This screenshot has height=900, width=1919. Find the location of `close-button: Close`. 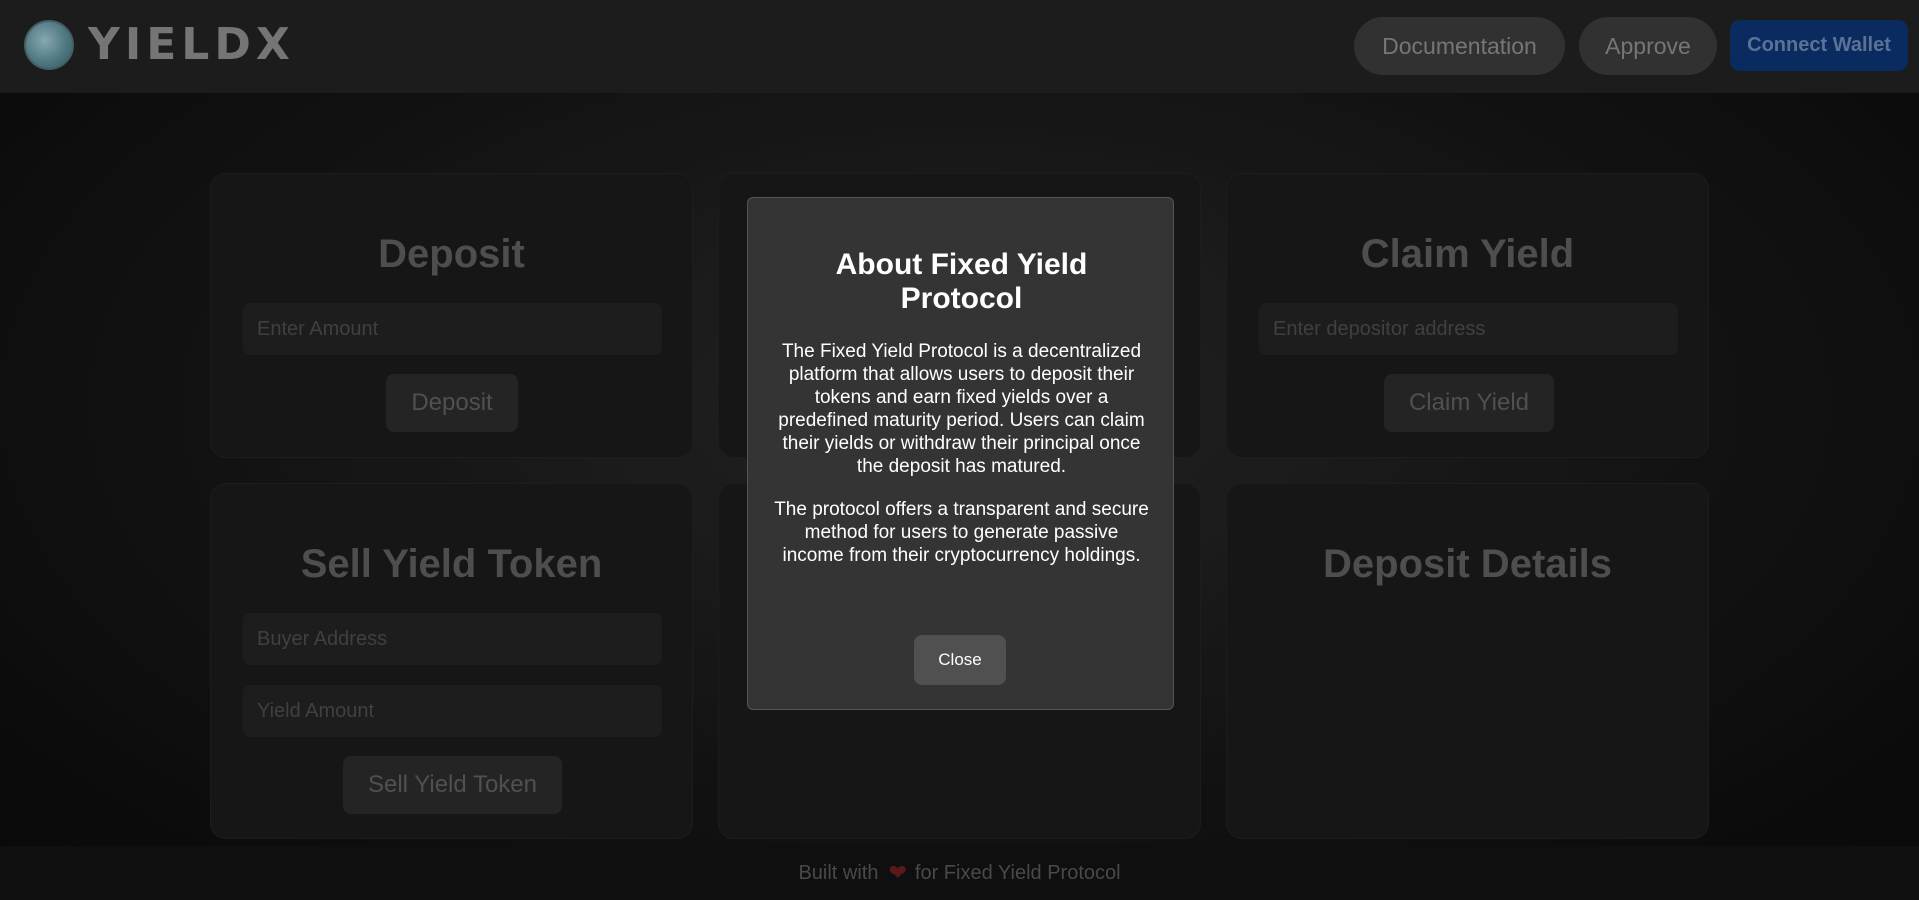

close-button: Close is located at coordinates (960, 660).